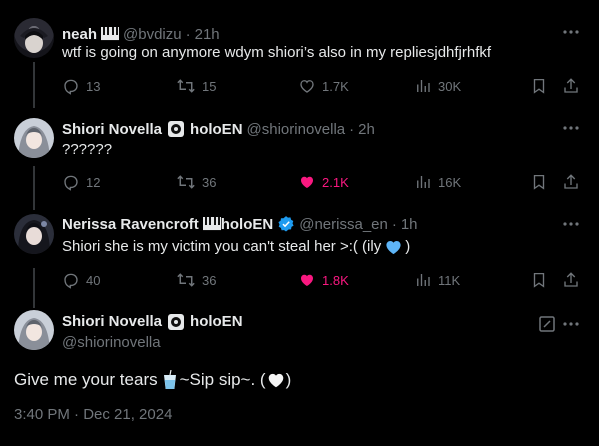  Describe the element at coordinates (343, 224) in the screenshot. I see `user-handle: @nerissa_en` at that location.